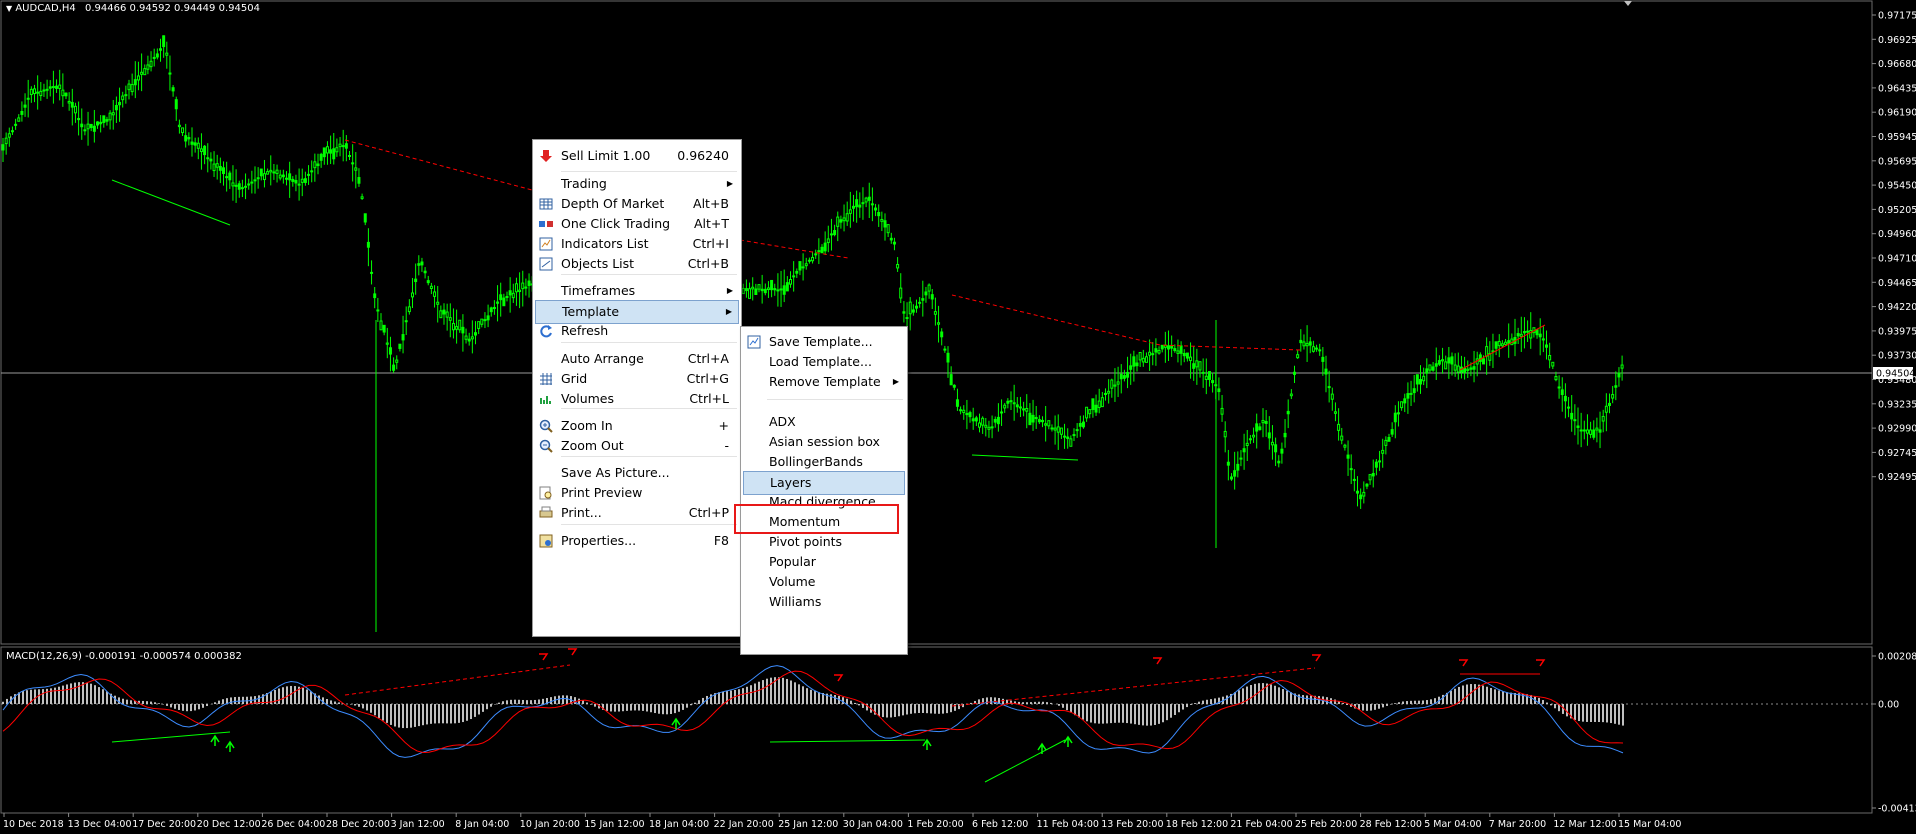 This screenshot has width=1916, height=834. Describe the element at coordinates (637, 493) in the screenshot. I see `menu-item-print-preview: Print Preview` at that location.